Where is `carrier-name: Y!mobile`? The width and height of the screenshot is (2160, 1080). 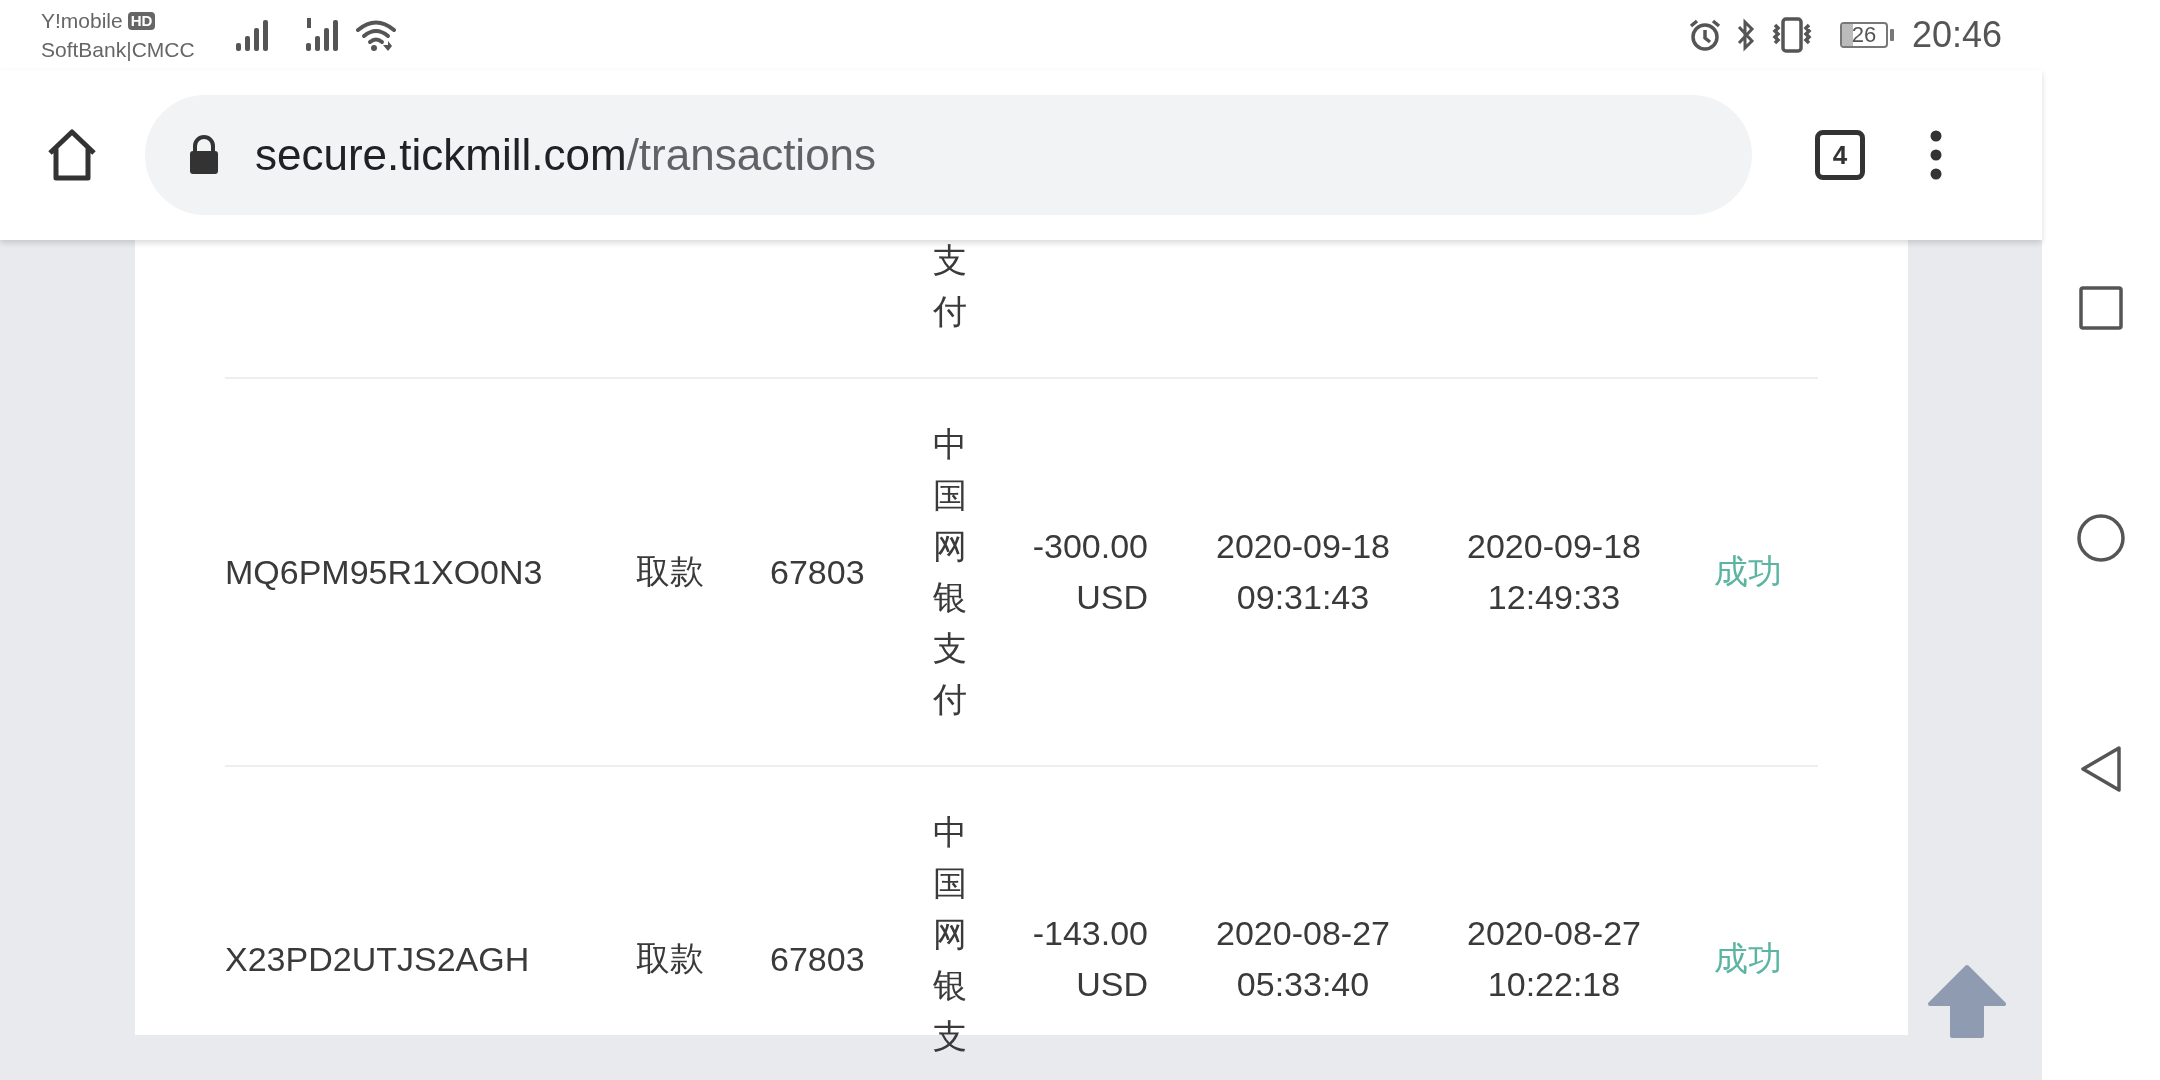 carrier-name: Y!mobile is located at coordinates (82, 21).